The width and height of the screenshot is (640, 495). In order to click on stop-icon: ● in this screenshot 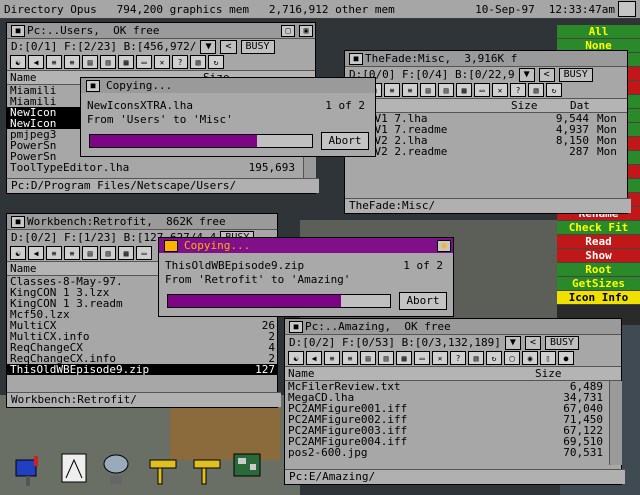, I will do `click(566, 358)`.